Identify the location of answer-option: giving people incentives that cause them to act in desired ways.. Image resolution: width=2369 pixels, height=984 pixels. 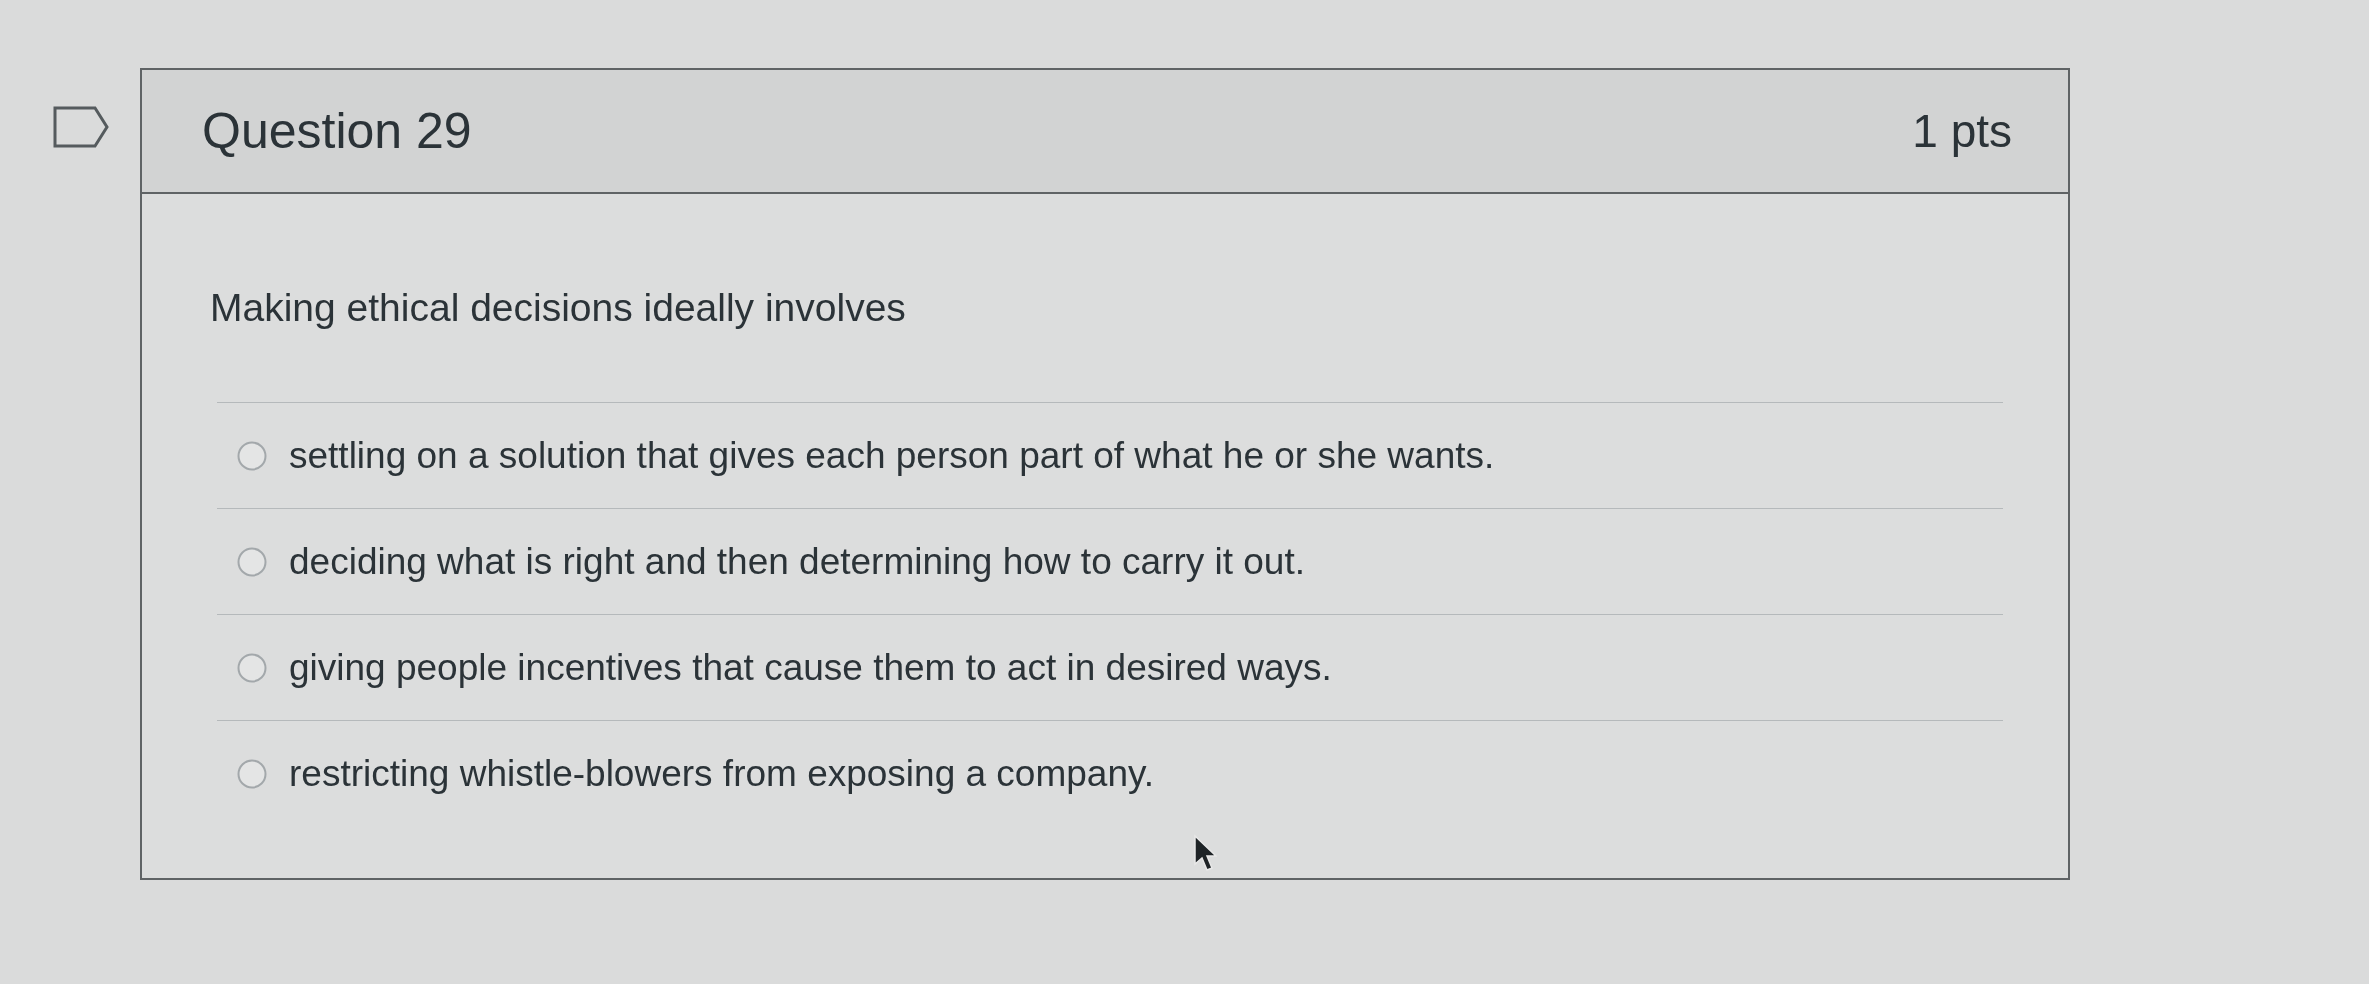
(810, 667).